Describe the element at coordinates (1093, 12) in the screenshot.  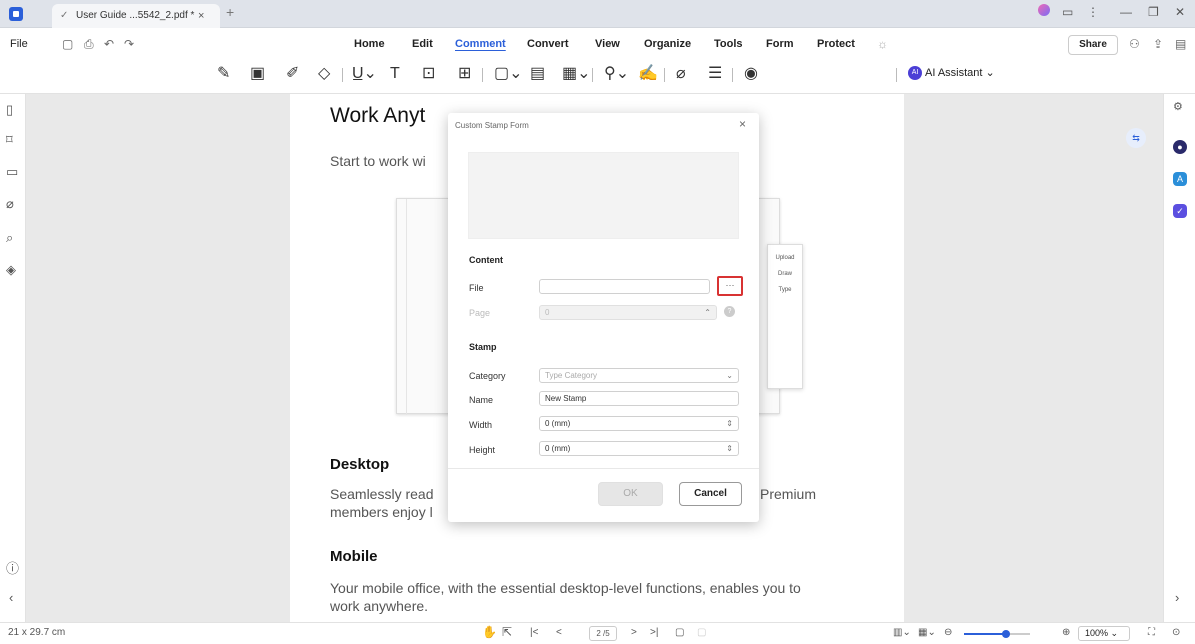
I see `more-icon: ⋮` at that location.